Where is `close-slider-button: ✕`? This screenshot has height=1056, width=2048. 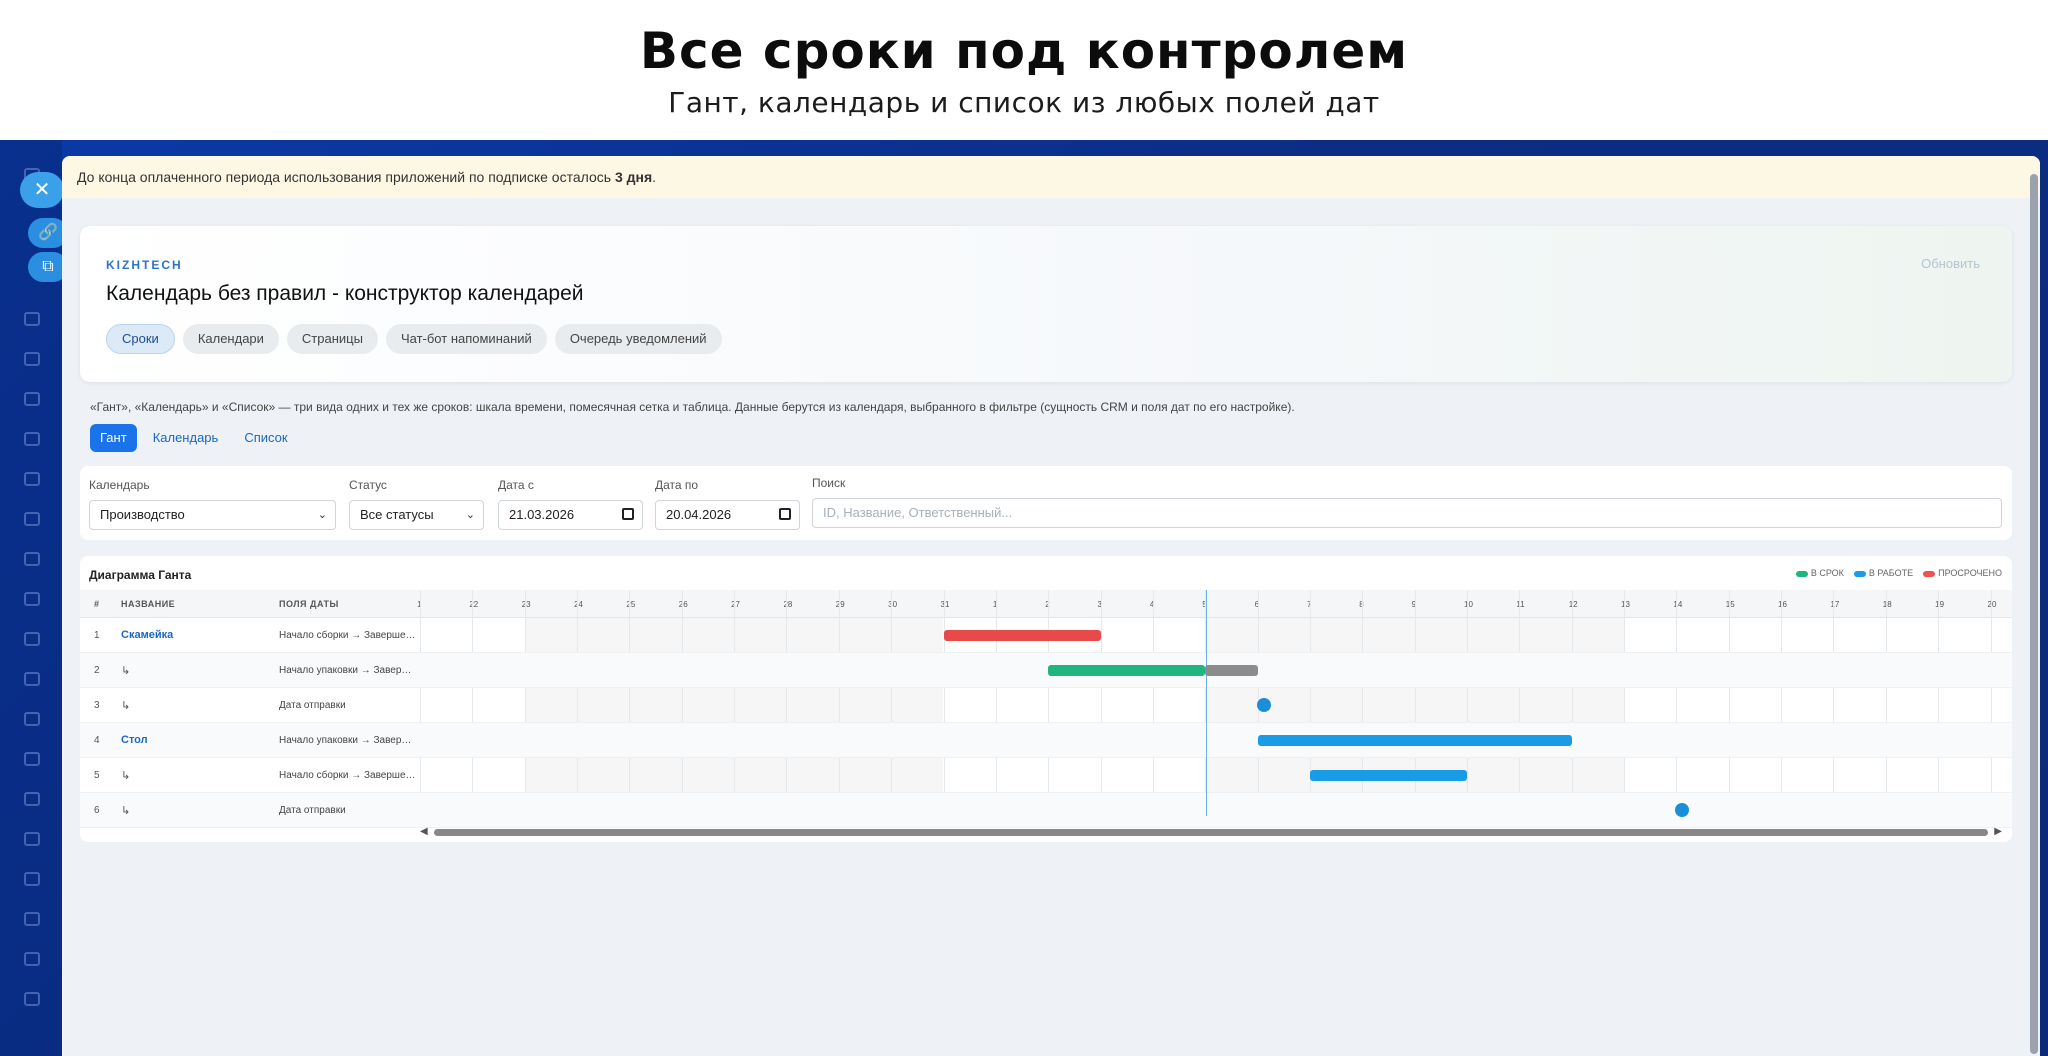
close-slider-button: ✕ is located at coordinates (42, 190).